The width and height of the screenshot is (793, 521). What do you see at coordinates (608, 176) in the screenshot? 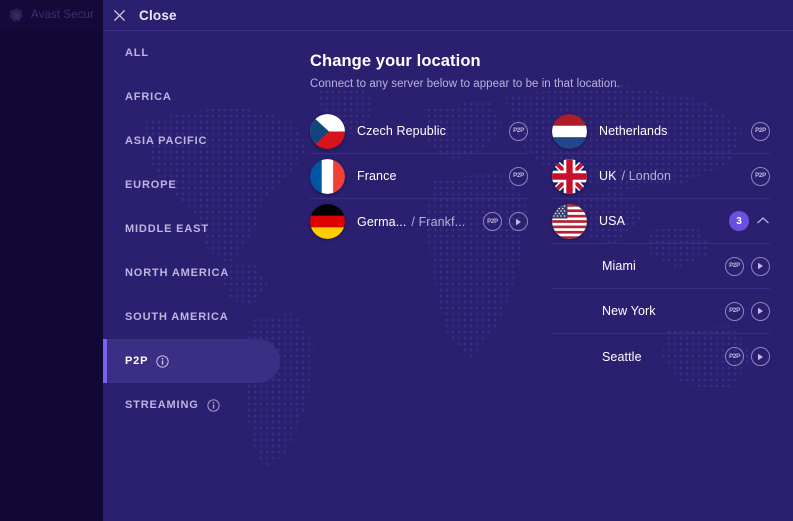
I see `server-country-name: UK` at bounding box center [608, 176].